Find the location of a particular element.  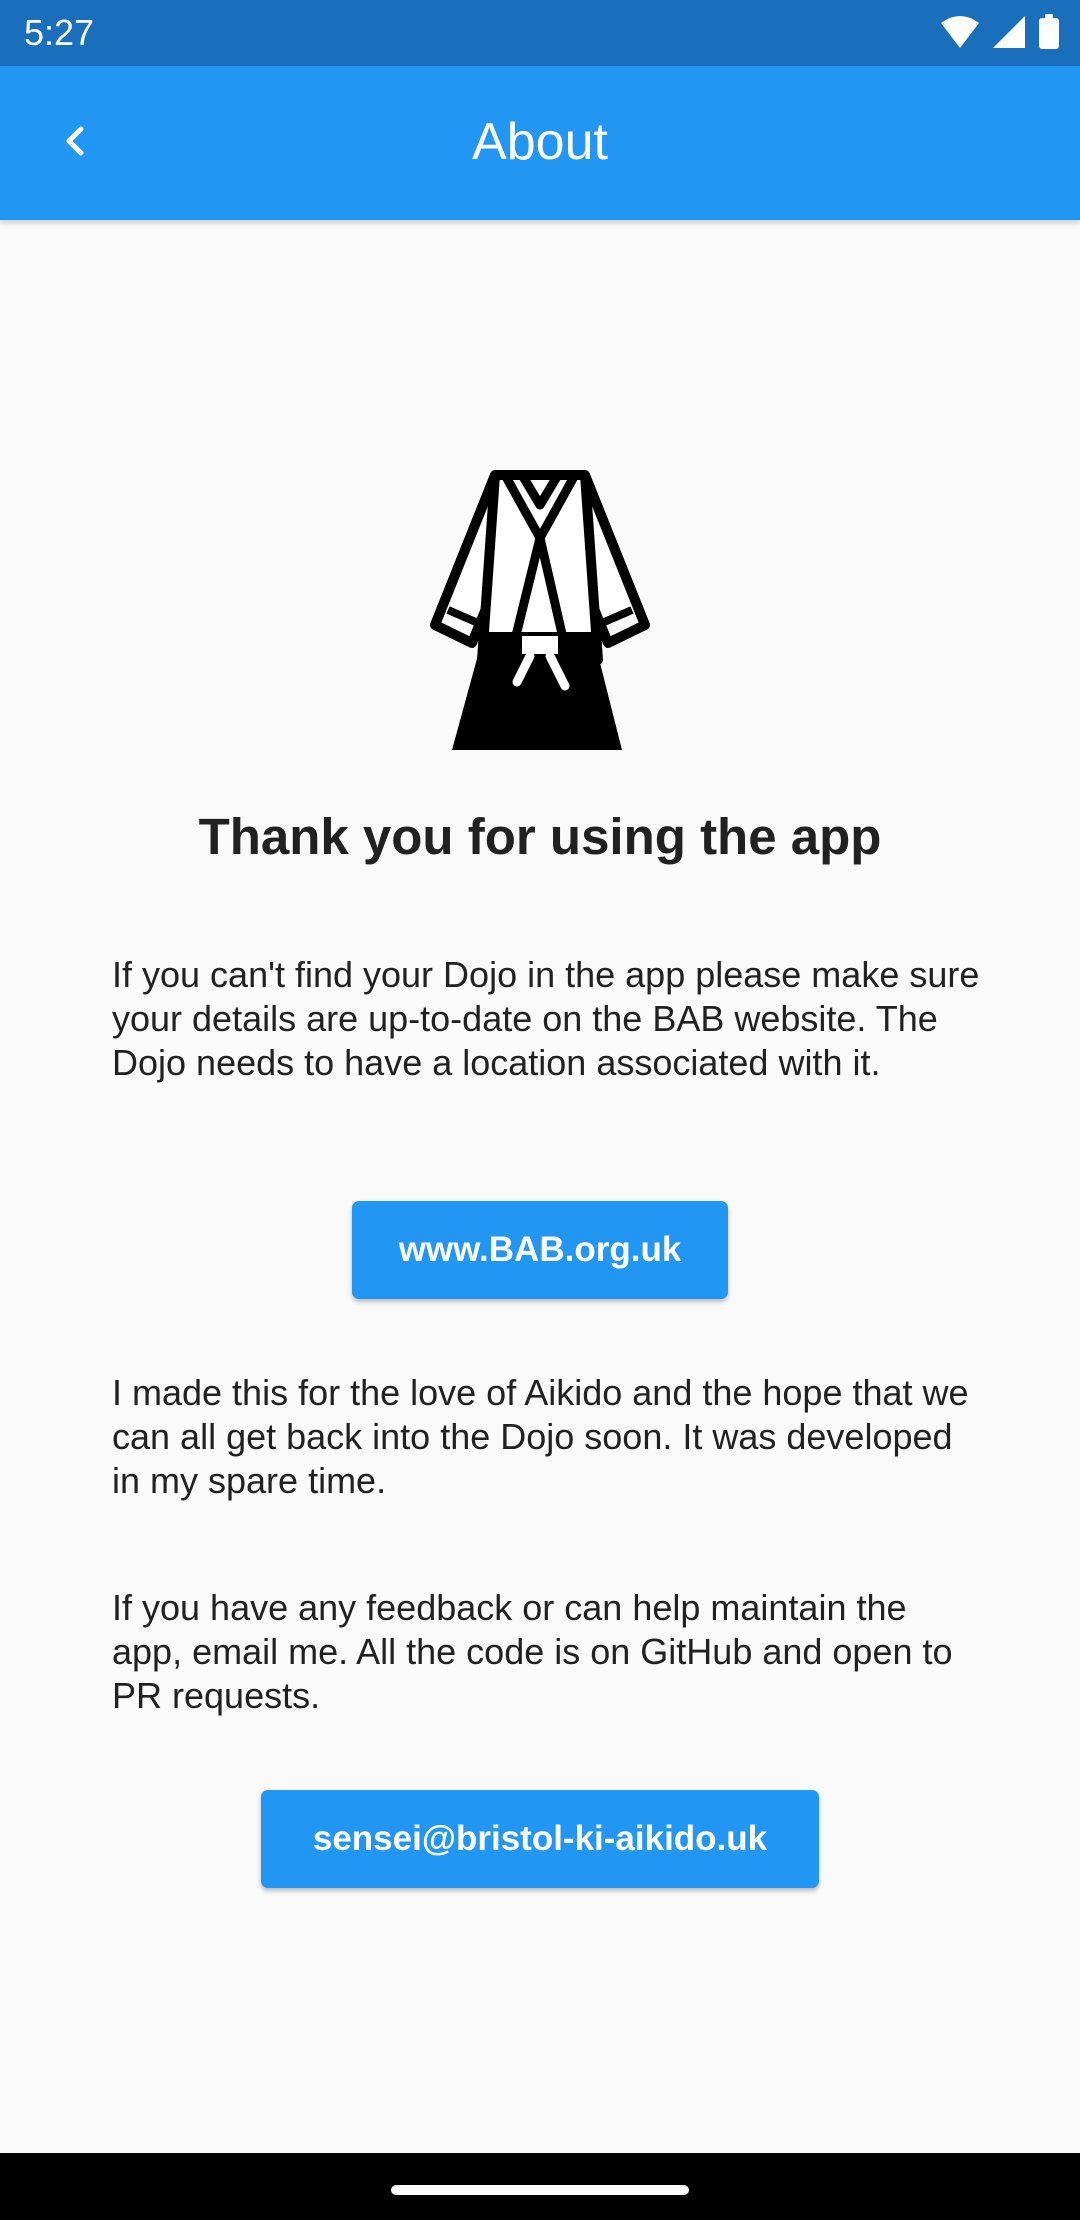

cellular-signal-icon is located at coordinates (1009, 32).